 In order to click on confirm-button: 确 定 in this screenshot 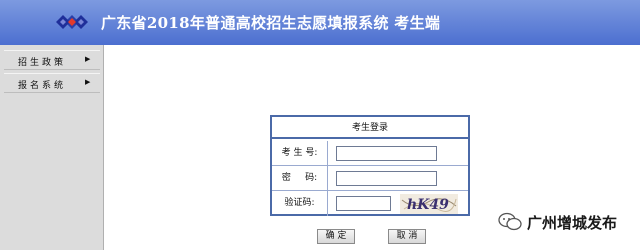, I will do `click(336, 236)`.